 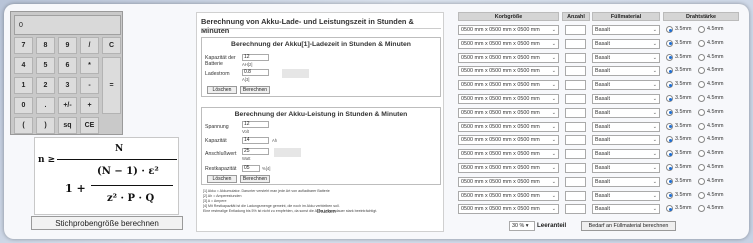 What do you see at coordinates (255, 151) in the screenshot?
I see `load-input: 25` at bounding box center [255, 151].